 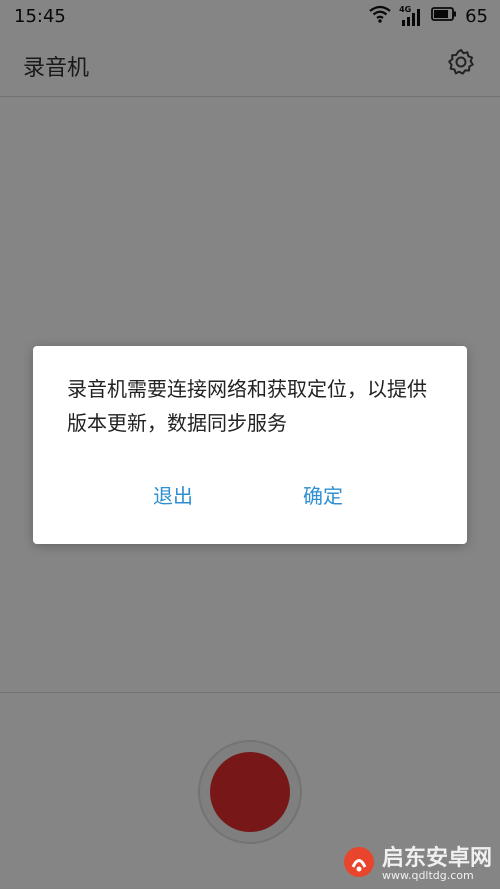 I want to click on confirm-button: 确定, so click(x=323, y=494).